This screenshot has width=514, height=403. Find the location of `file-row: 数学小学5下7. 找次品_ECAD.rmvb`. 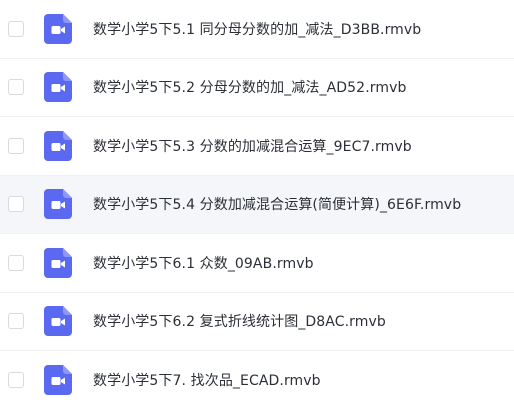

file-row: 数学小学5下7. 找次品_ECAD.rmvb is located at coordinates (257, 377).